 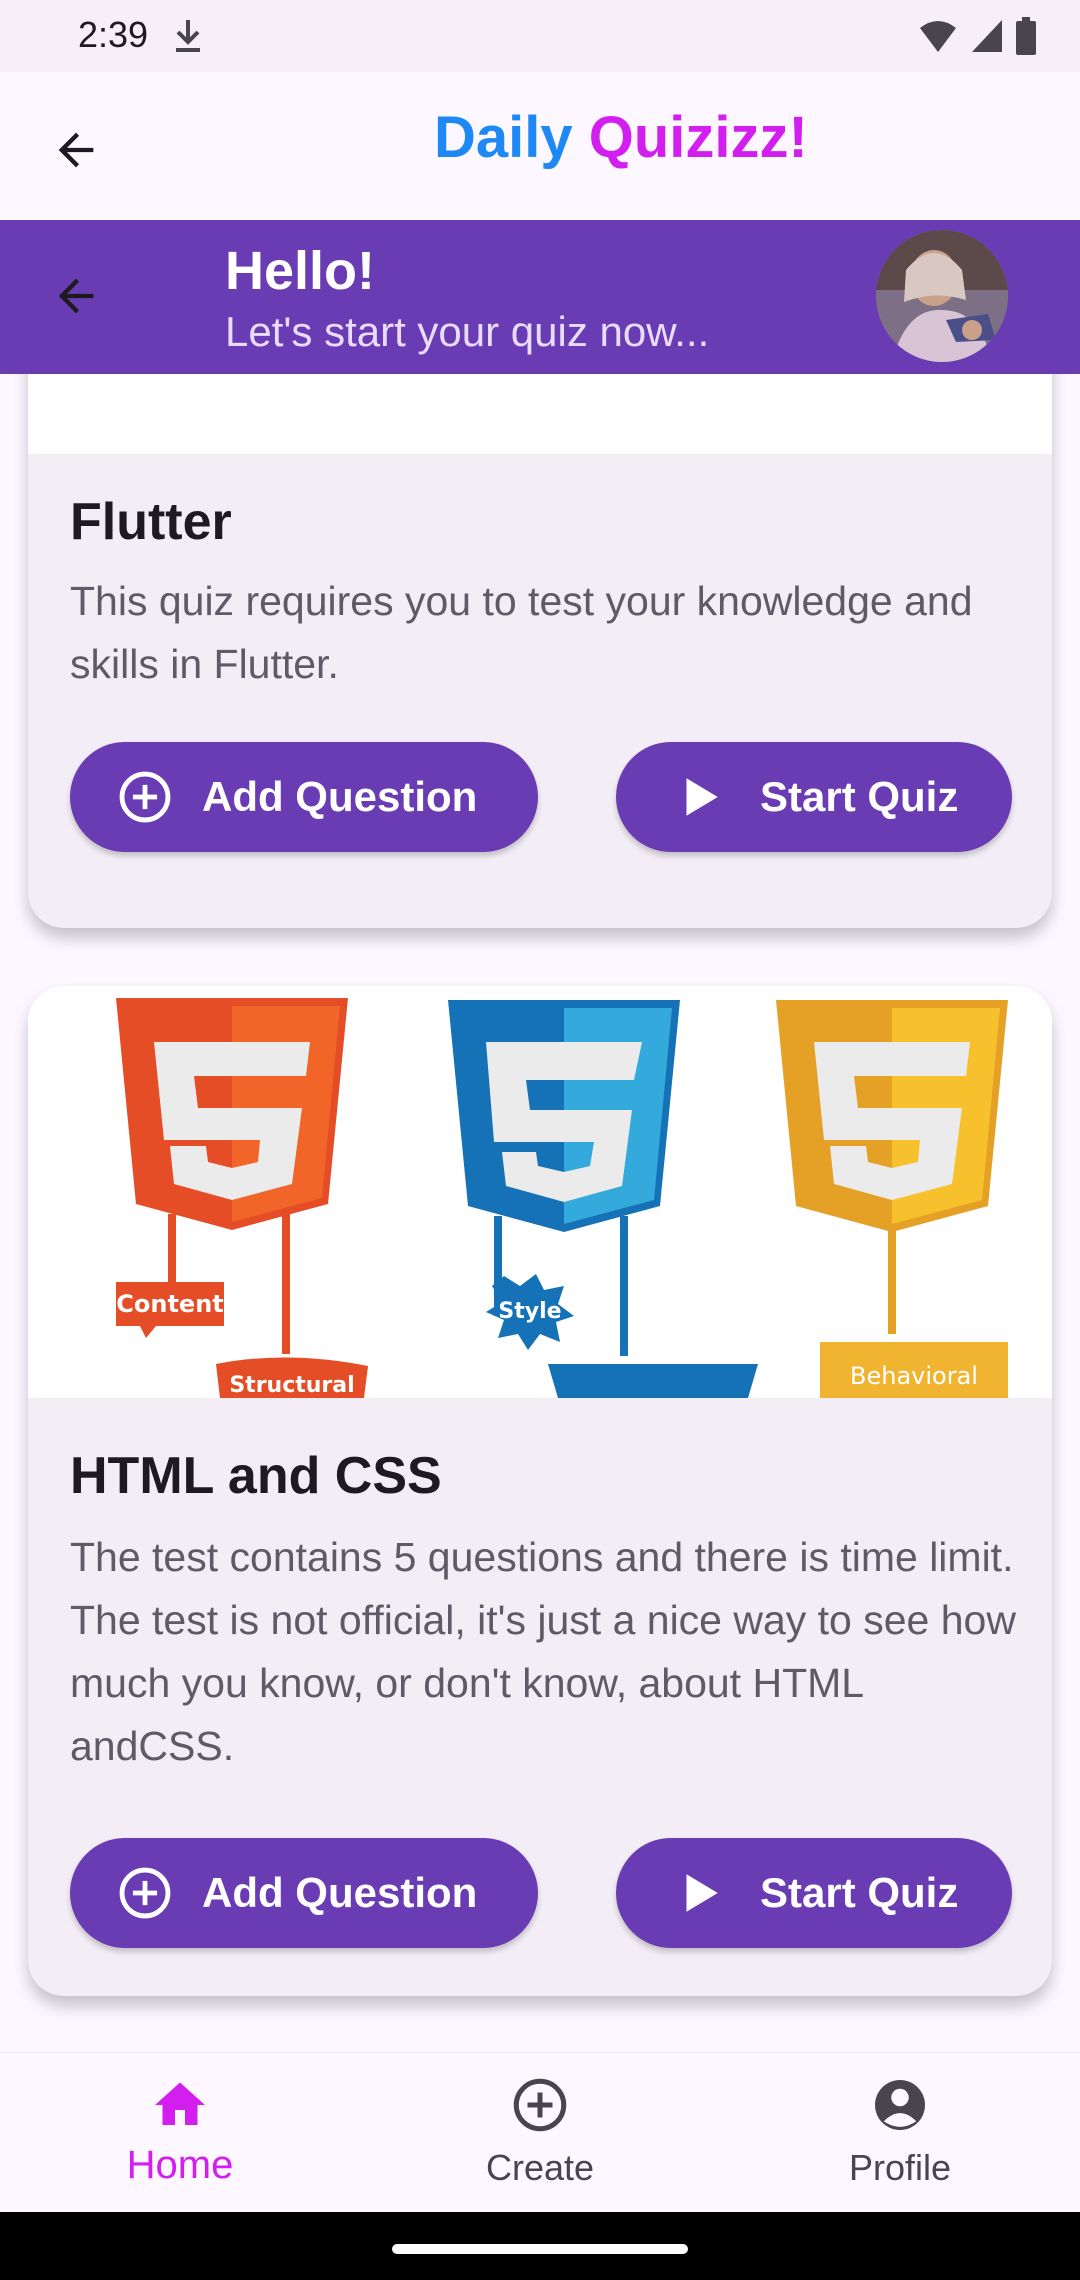 I want to click on tag-behavioral: Behavioral, so click(x=914, y=1376).